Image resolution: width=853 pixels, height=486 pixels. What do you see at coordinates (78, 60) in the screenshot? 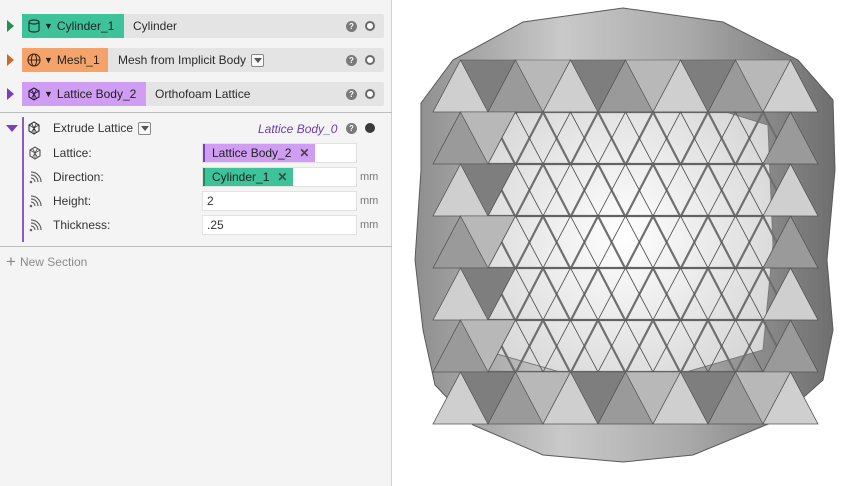
I see `node-name: Mesh_1` at bounding box center [78, 60].